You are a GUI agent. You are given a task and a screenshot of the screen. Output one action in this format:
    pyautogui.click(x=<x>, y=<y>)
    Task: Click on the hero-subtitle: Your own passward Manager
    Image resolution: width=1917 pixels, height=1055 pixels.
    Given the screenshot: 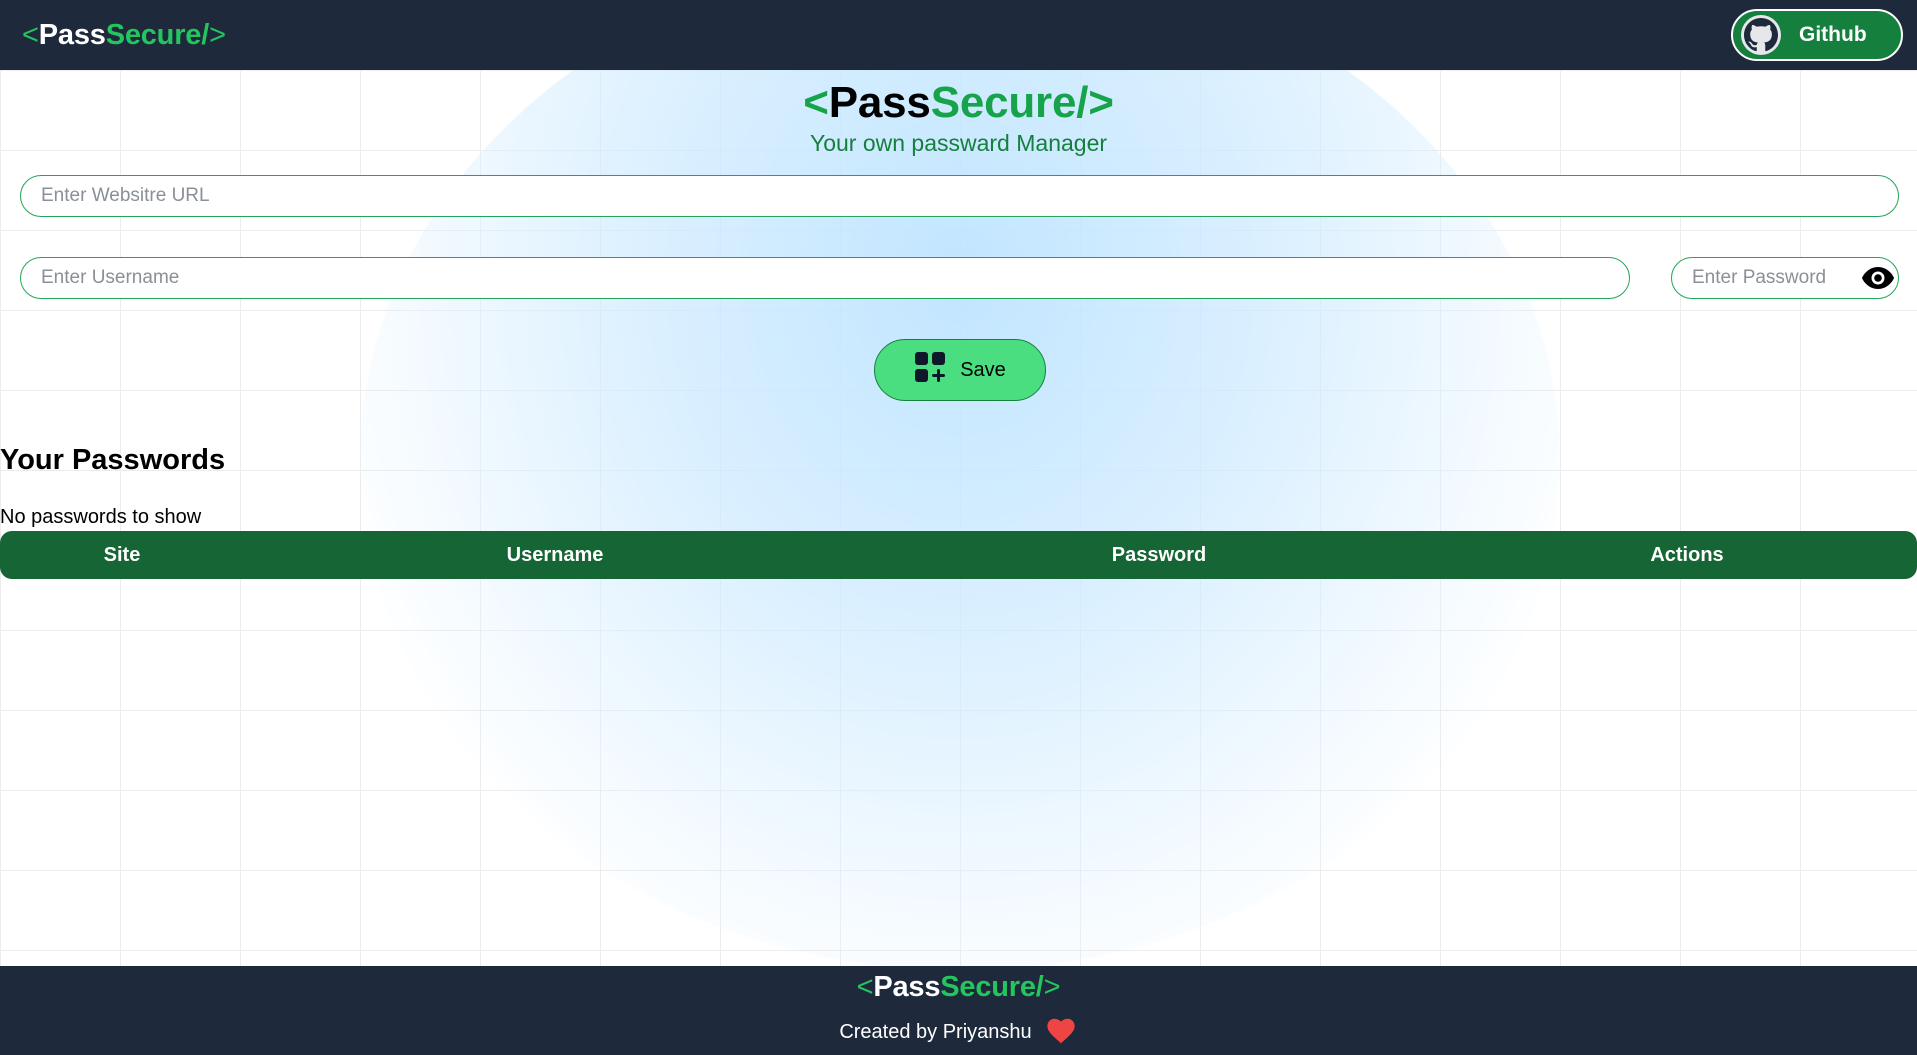 What is the action you would take?
    pyautogui.click(x=958, y=143)
    